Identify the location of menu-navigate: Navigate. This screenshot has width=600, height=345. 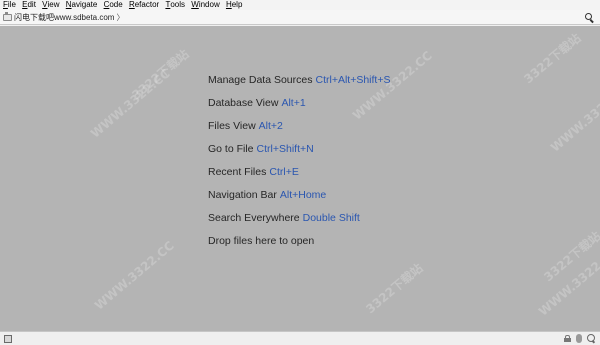
(80, 5).